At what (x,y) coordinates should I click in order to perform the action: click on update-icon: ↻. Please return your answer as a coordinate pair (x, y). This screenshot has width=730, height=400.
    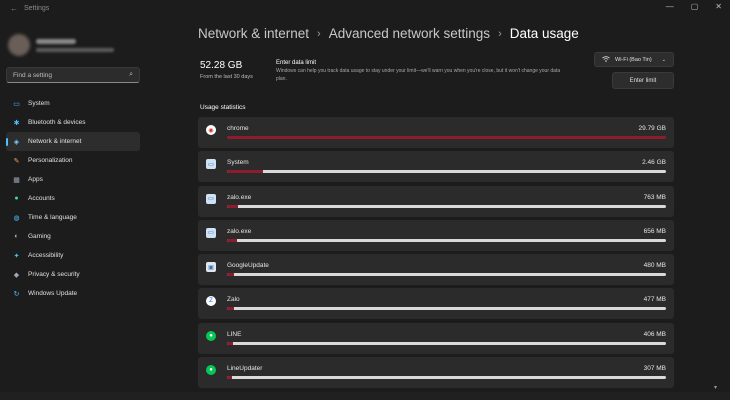
    Looking at the image, I should click on (16, 294).